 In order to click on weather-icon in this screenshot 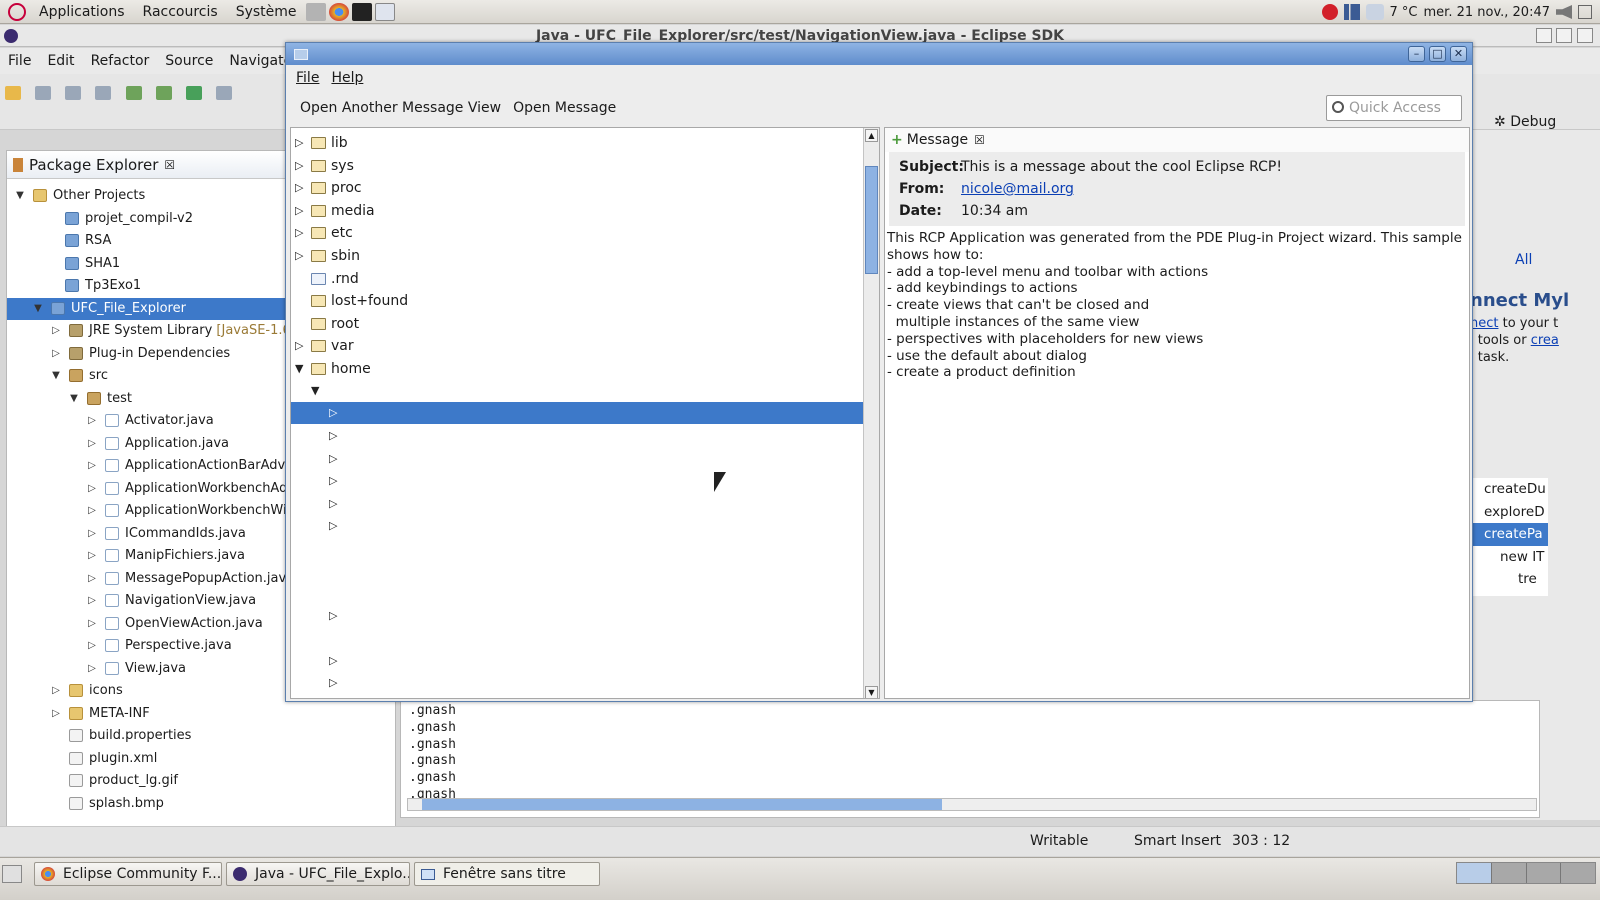, I will do `click(1374, 12)`.